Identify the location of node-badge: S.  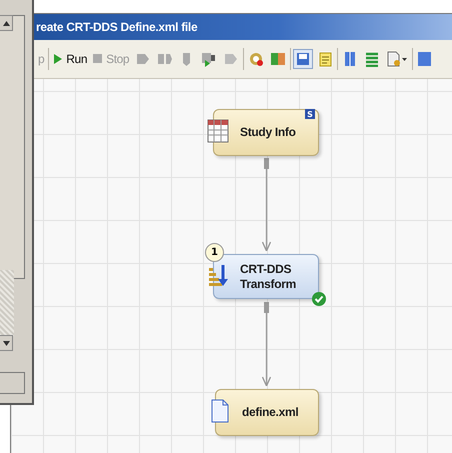
(310, 114).